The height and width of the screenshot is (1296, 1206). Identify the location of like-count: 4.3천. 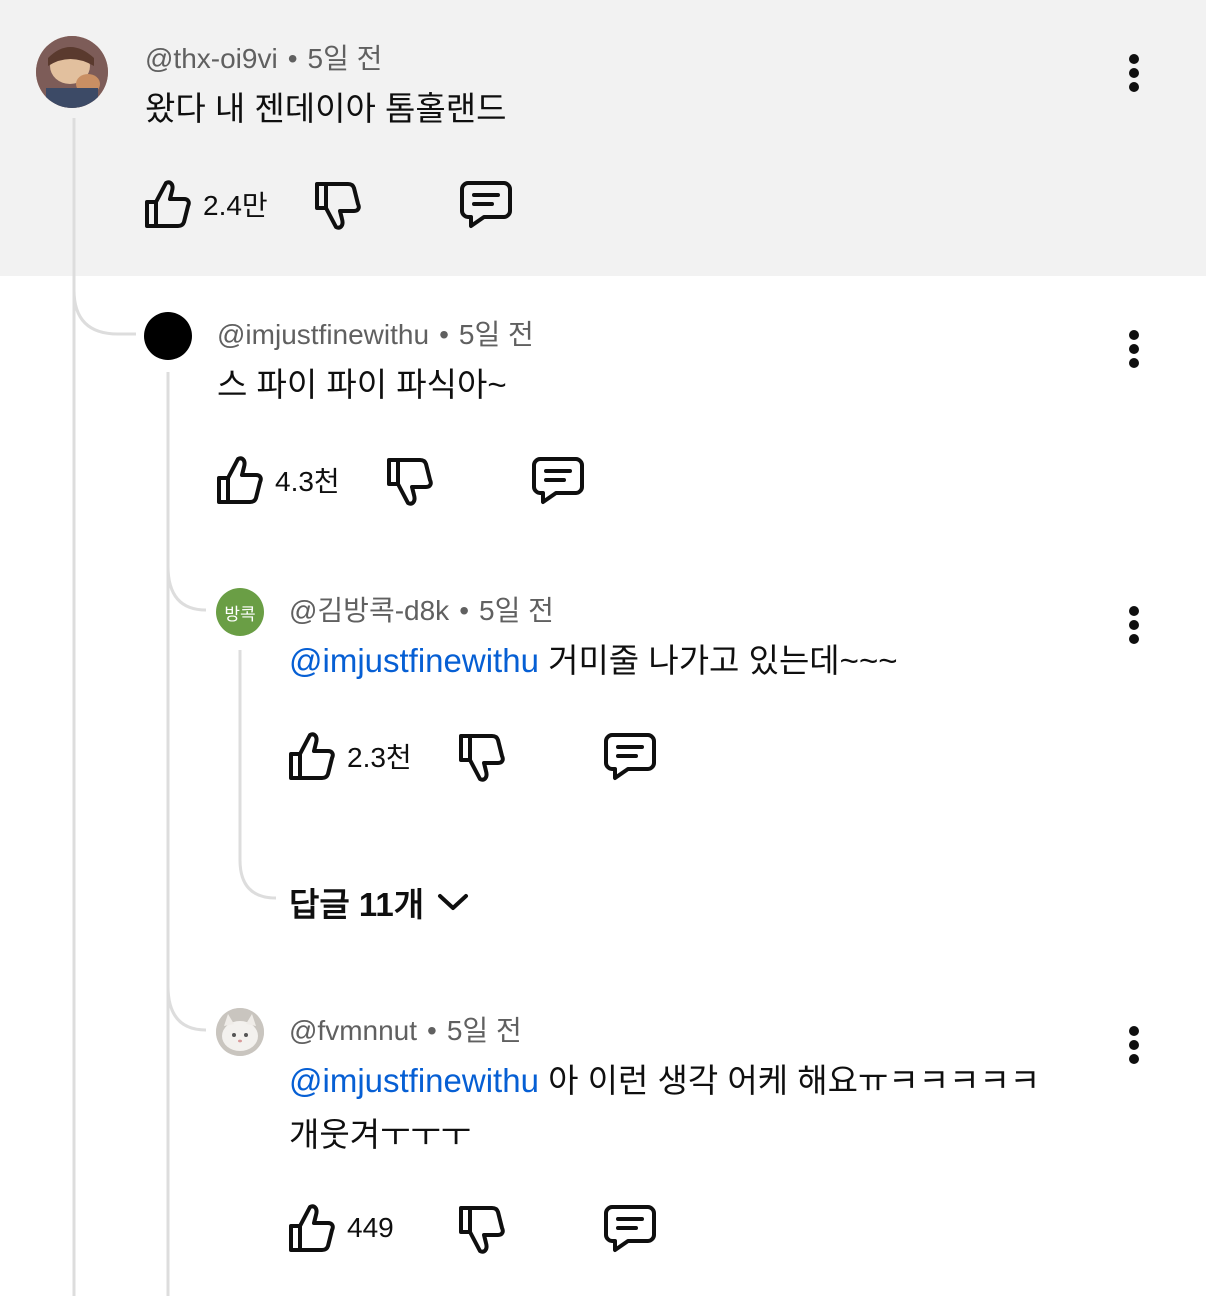
(307, 481).